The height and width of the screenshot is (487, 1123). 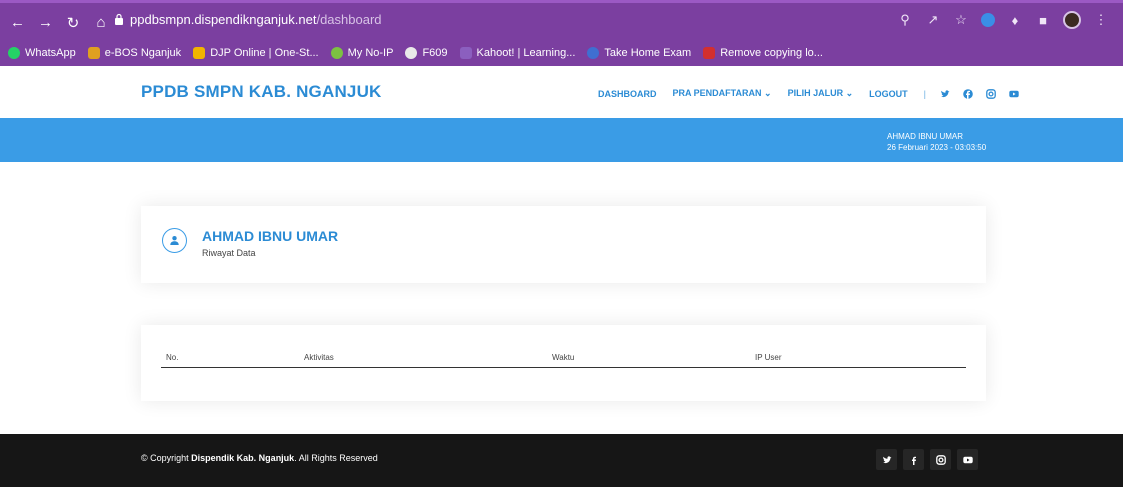 What do you see at coordinates (1072, 20) in the screenshot?
I see `profile-avatar` at bounding box center [1072, 20].